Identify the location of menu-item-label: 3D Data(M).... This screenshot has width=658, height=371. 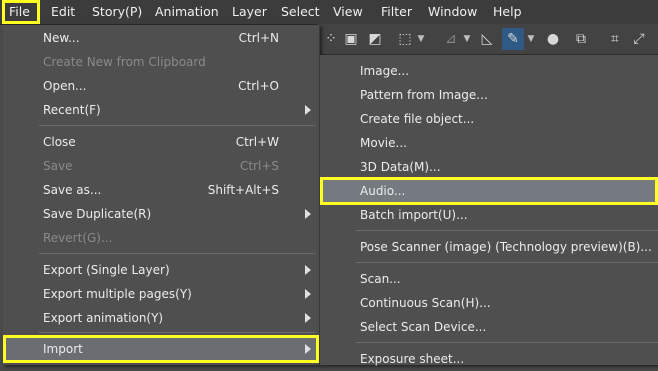
(400, 167).